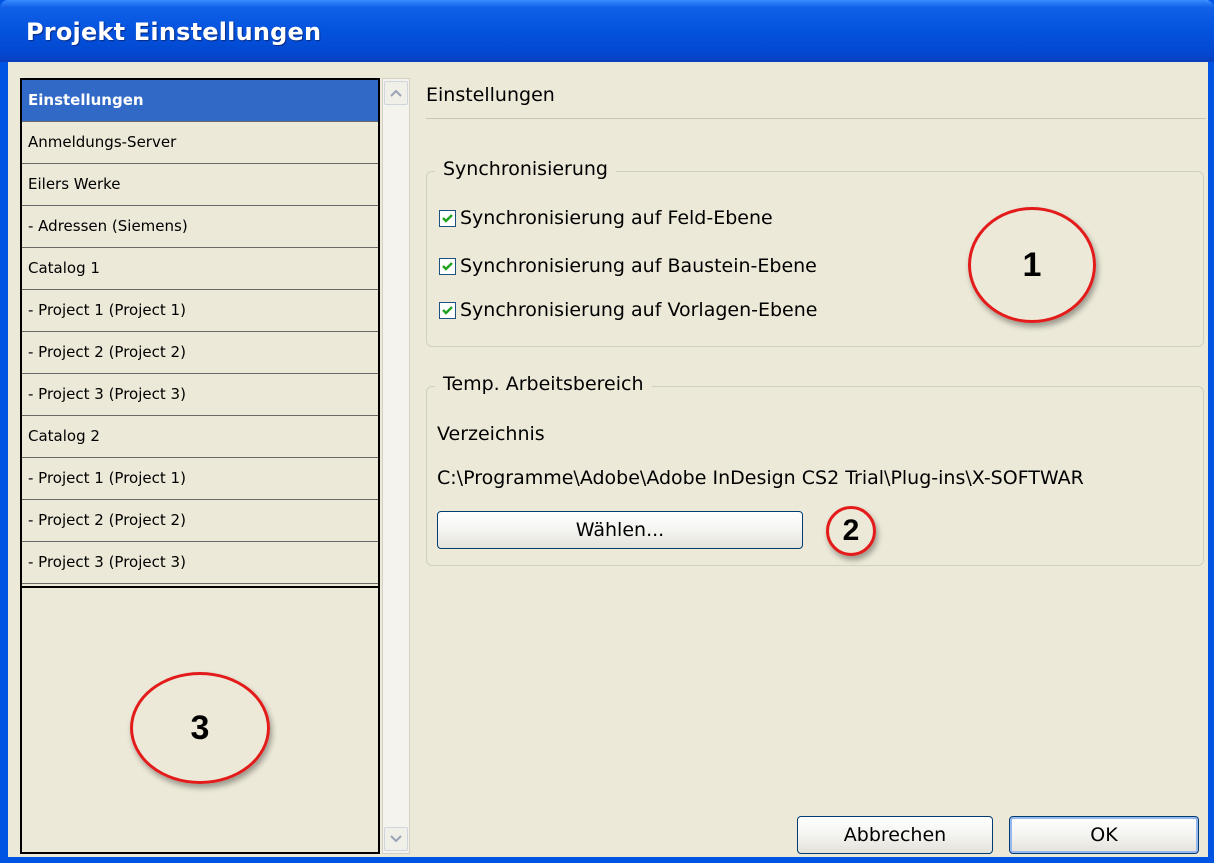 Image resolution: width=1214 pixels, height=863 pixels. I want to click on sync-group-legend: Synchronisierung, so click(525, 169).